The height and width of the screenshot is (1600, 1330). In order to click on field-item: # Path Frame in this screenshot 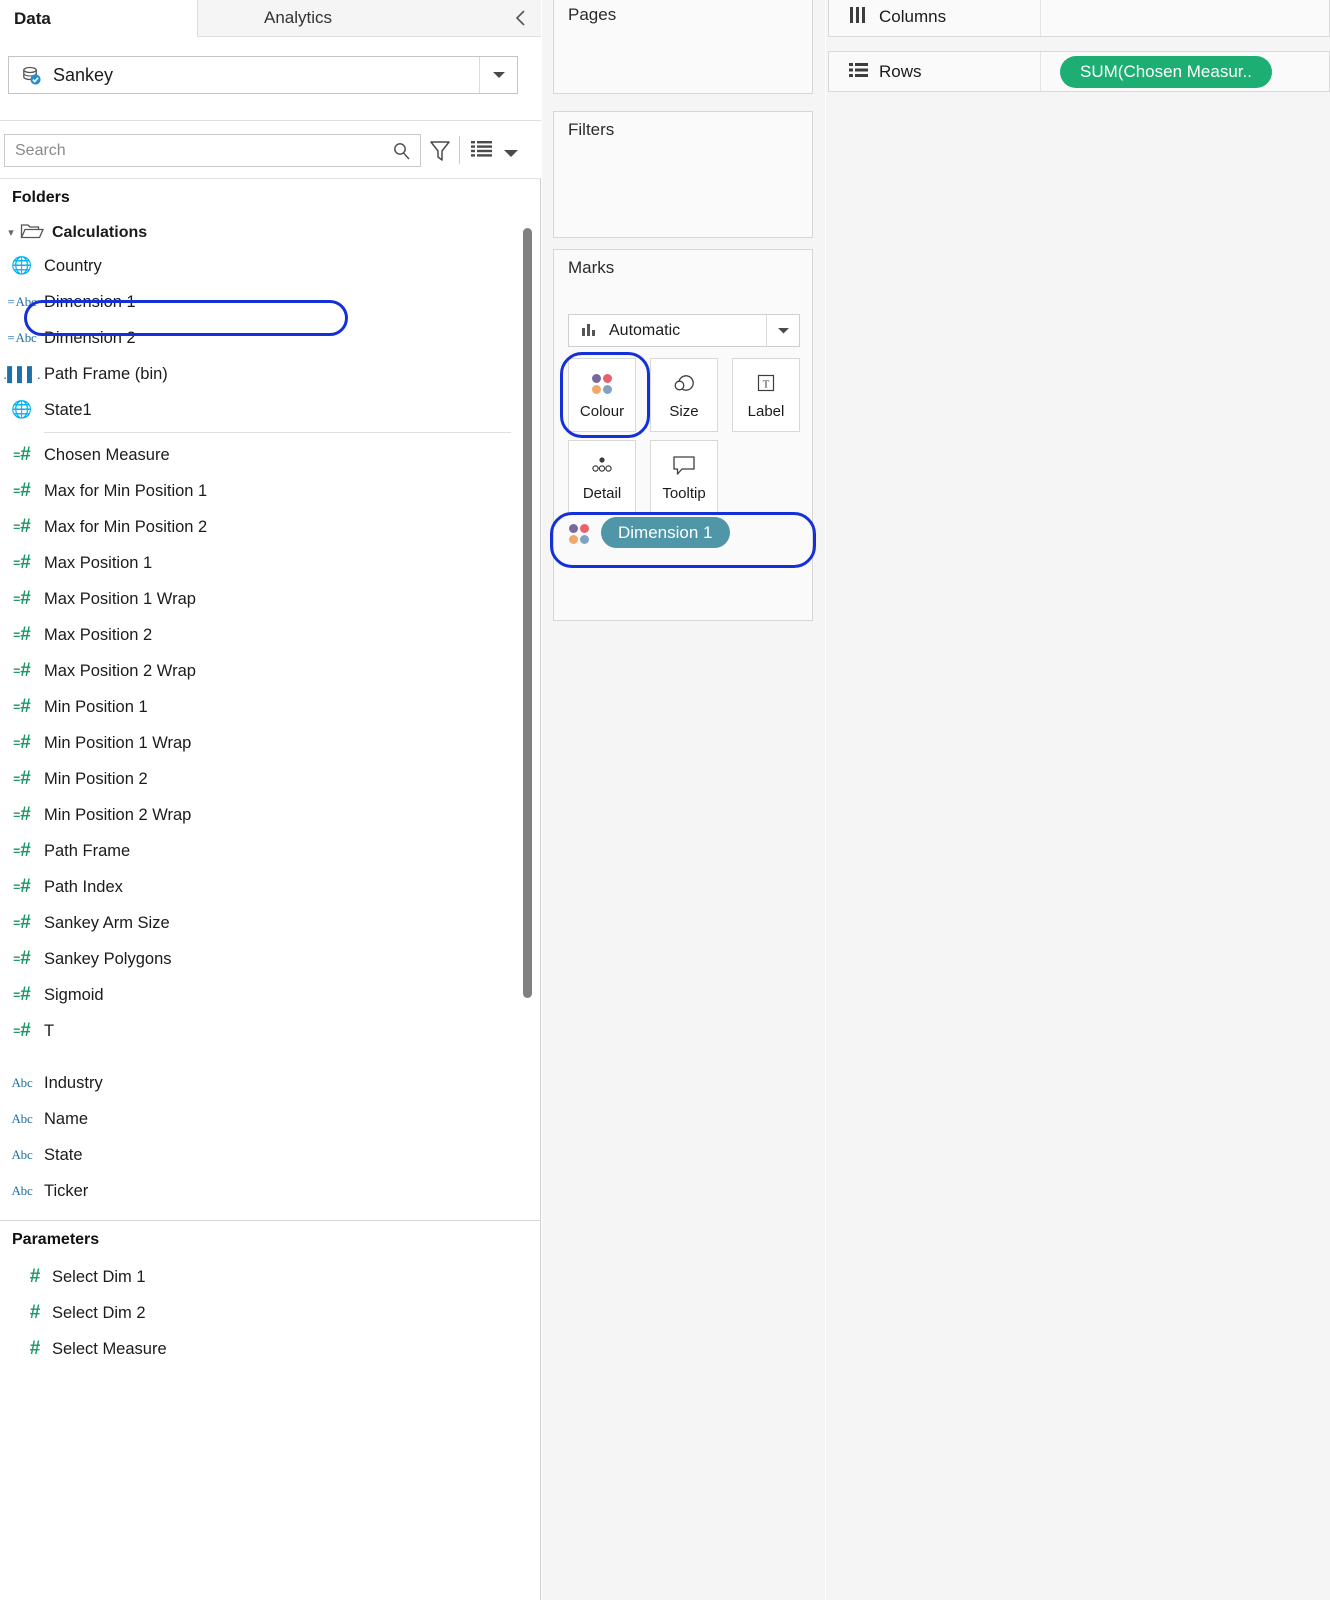, I will do `click(270, 851)`.